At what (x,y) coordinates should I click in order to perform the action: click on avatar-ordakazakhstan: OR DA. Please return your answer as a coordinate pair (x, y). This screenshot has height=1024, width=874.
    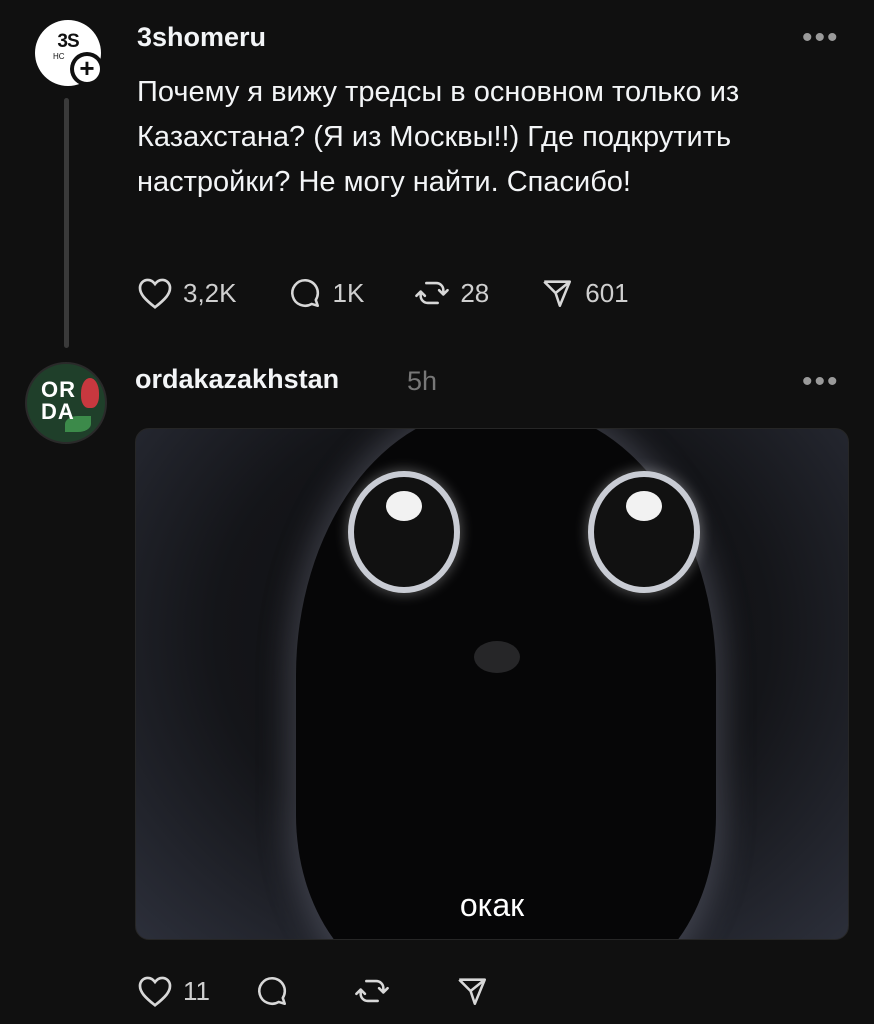
    Looking at the image, I should click on (66, 403).